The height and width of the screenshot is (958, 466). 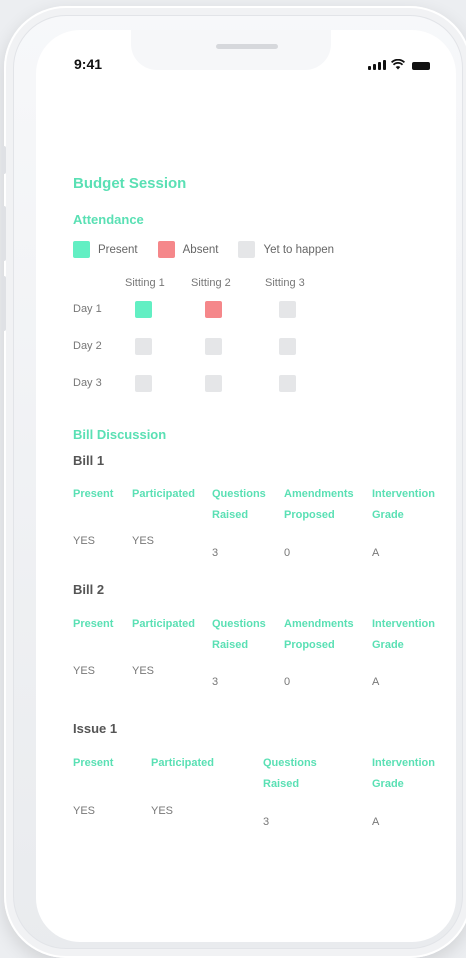 What do you see at coordinates (285, 283) in the screenshot?
I see `column-sitting-3: Sitting 3` at bounding box center [285, 283].